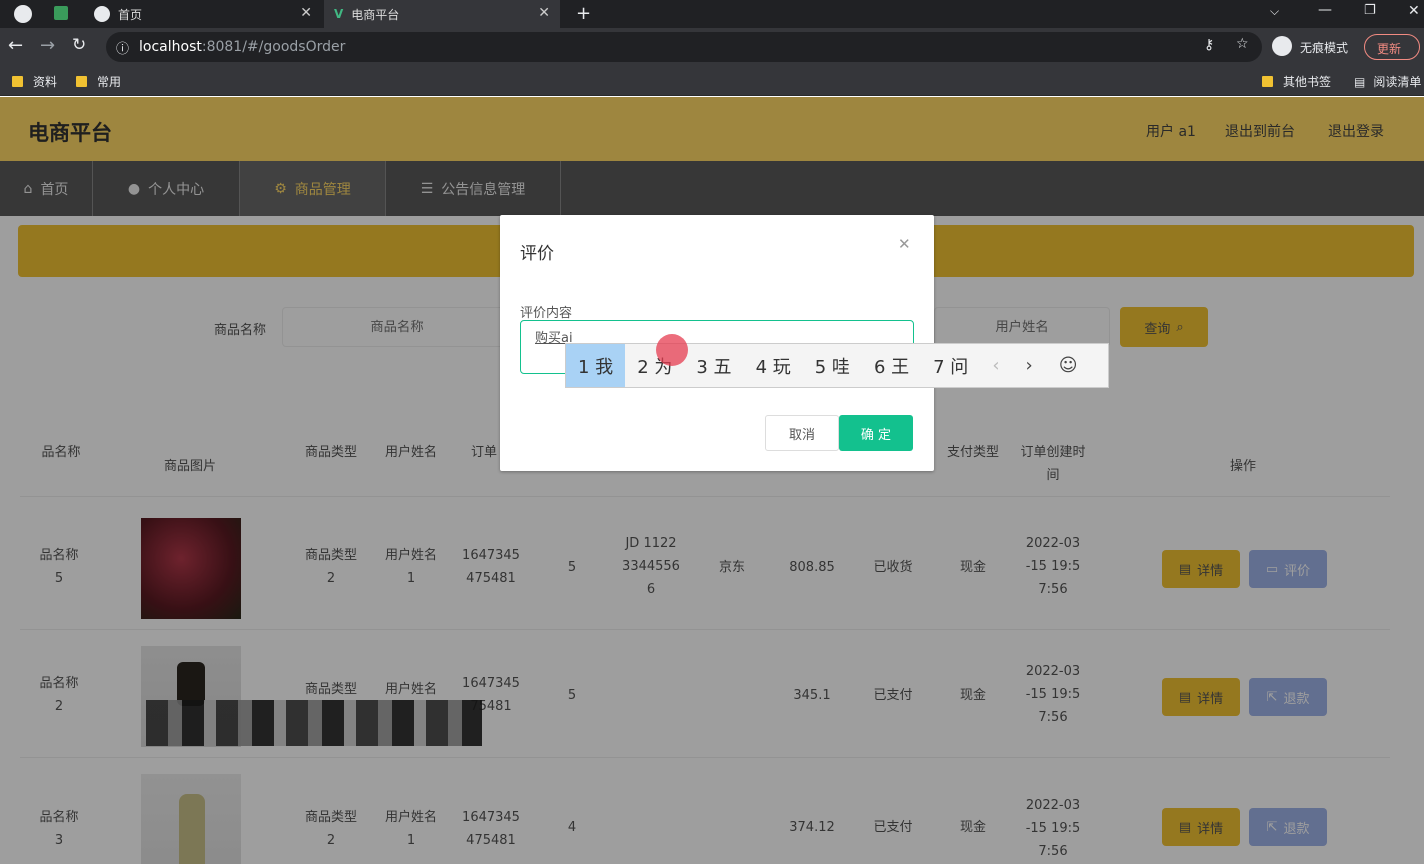  Describe the element at coordinates (1387, 81) in the screenshot. I see `reading-list: ▤ 阅读清单` at that location.